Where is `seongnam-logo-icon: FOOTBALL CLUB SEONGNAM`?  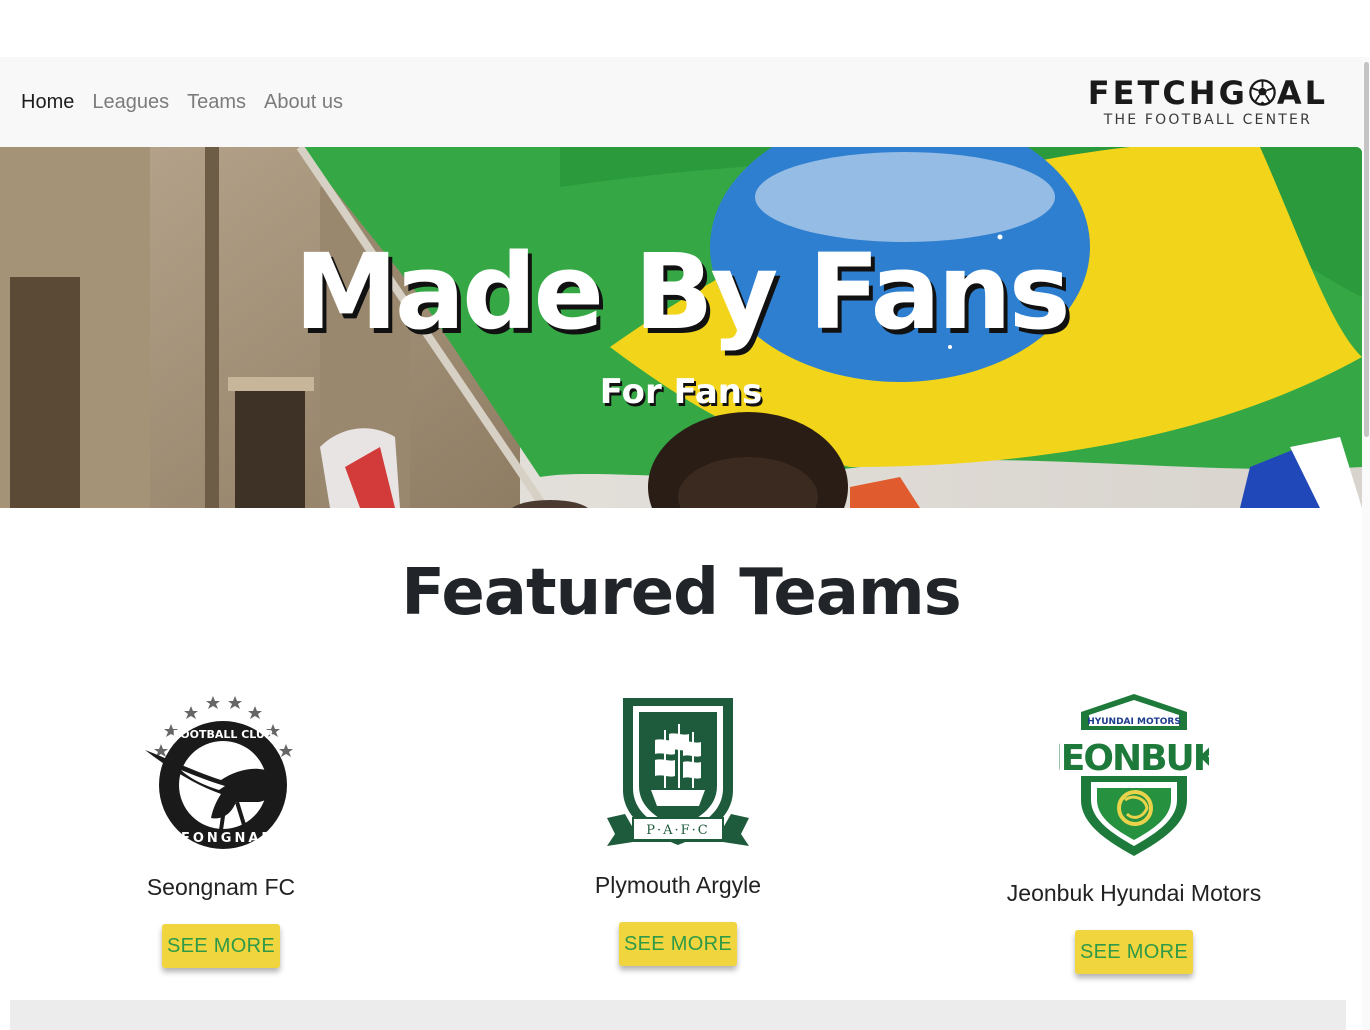
seongnam-logo-icon: FOOTBALL CLUB SEONGNAM is located at coordinates (219, 772).